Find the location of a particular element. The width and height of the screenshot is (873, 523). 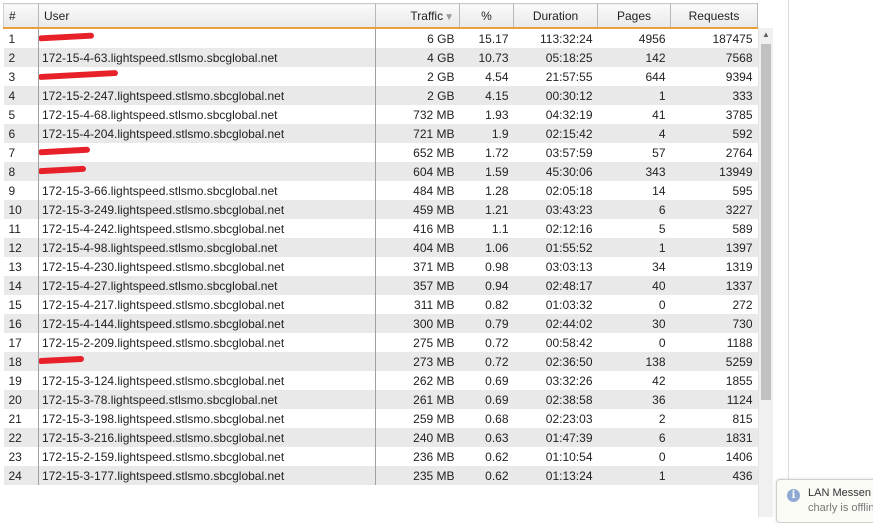

row-pages-cell: 142 is located at coordinates (634, 57).